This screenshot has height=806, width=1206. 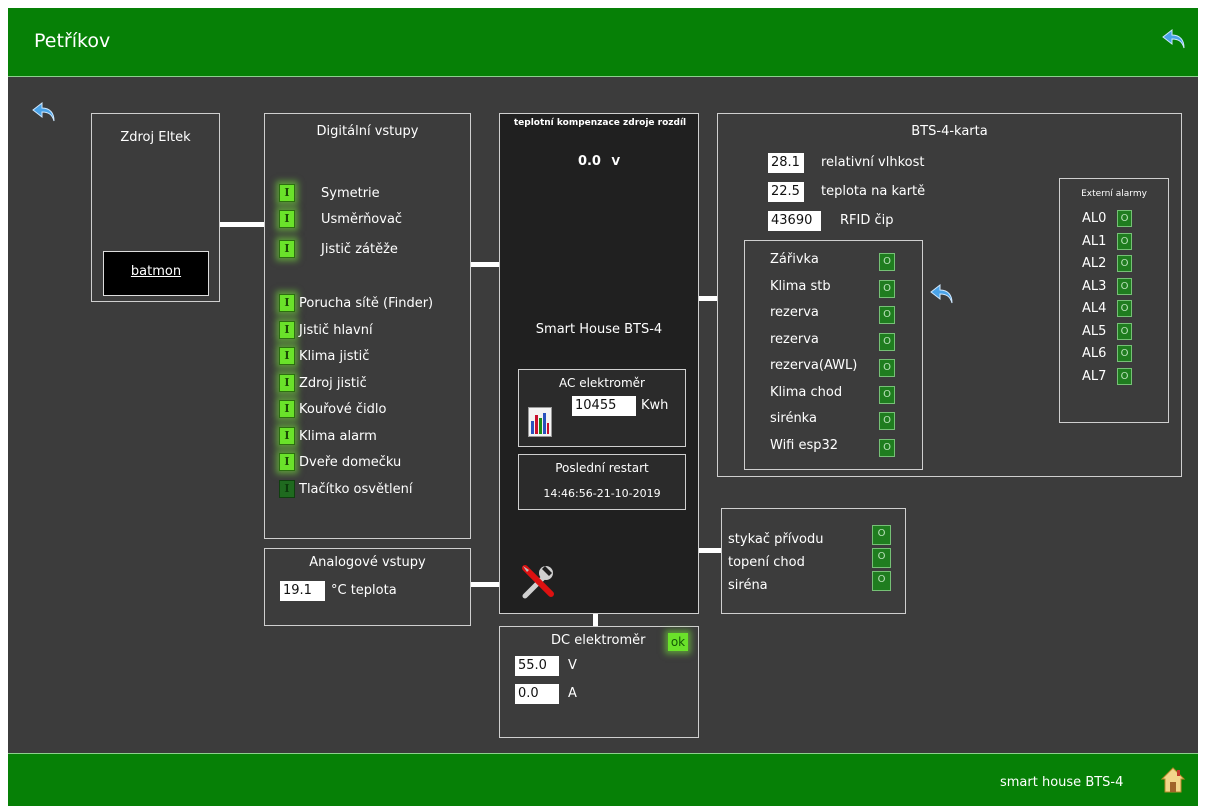 I want to click on footer-bar: smart house BTS-4, so click(x=603, y=779).